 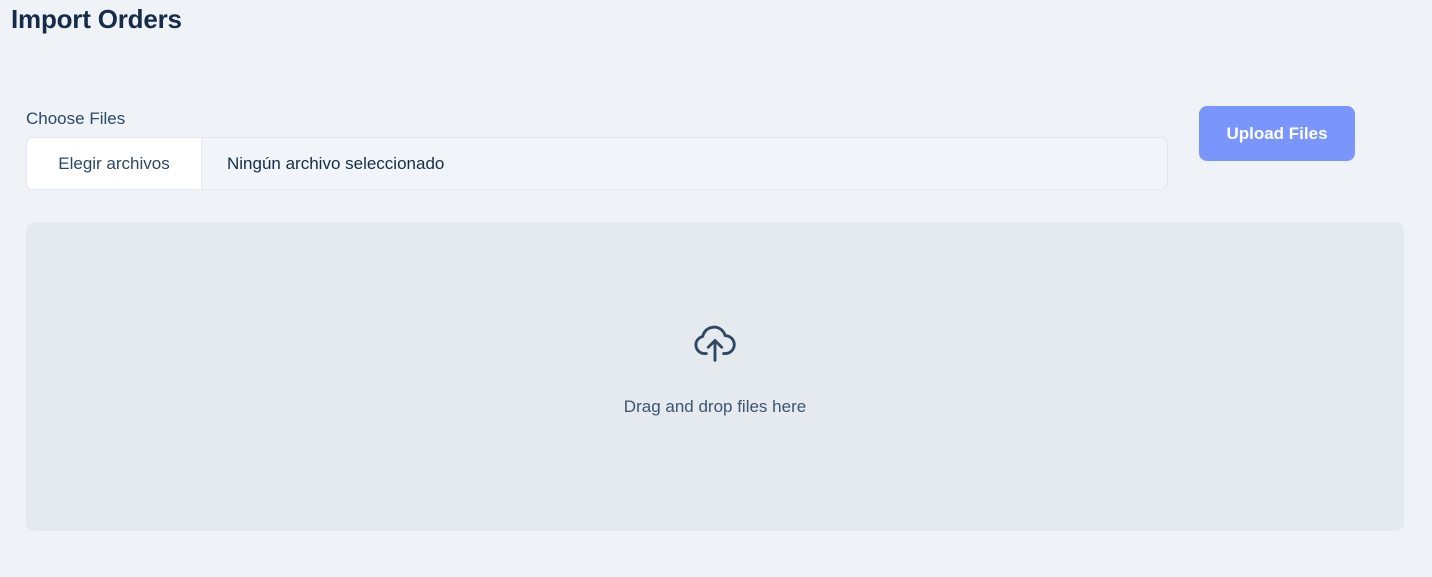 What do you see at coordinates (715, 406) in the screenshot?
I see `drop-zone-text: Drag and drop files here` at bounding box center [715, 406].